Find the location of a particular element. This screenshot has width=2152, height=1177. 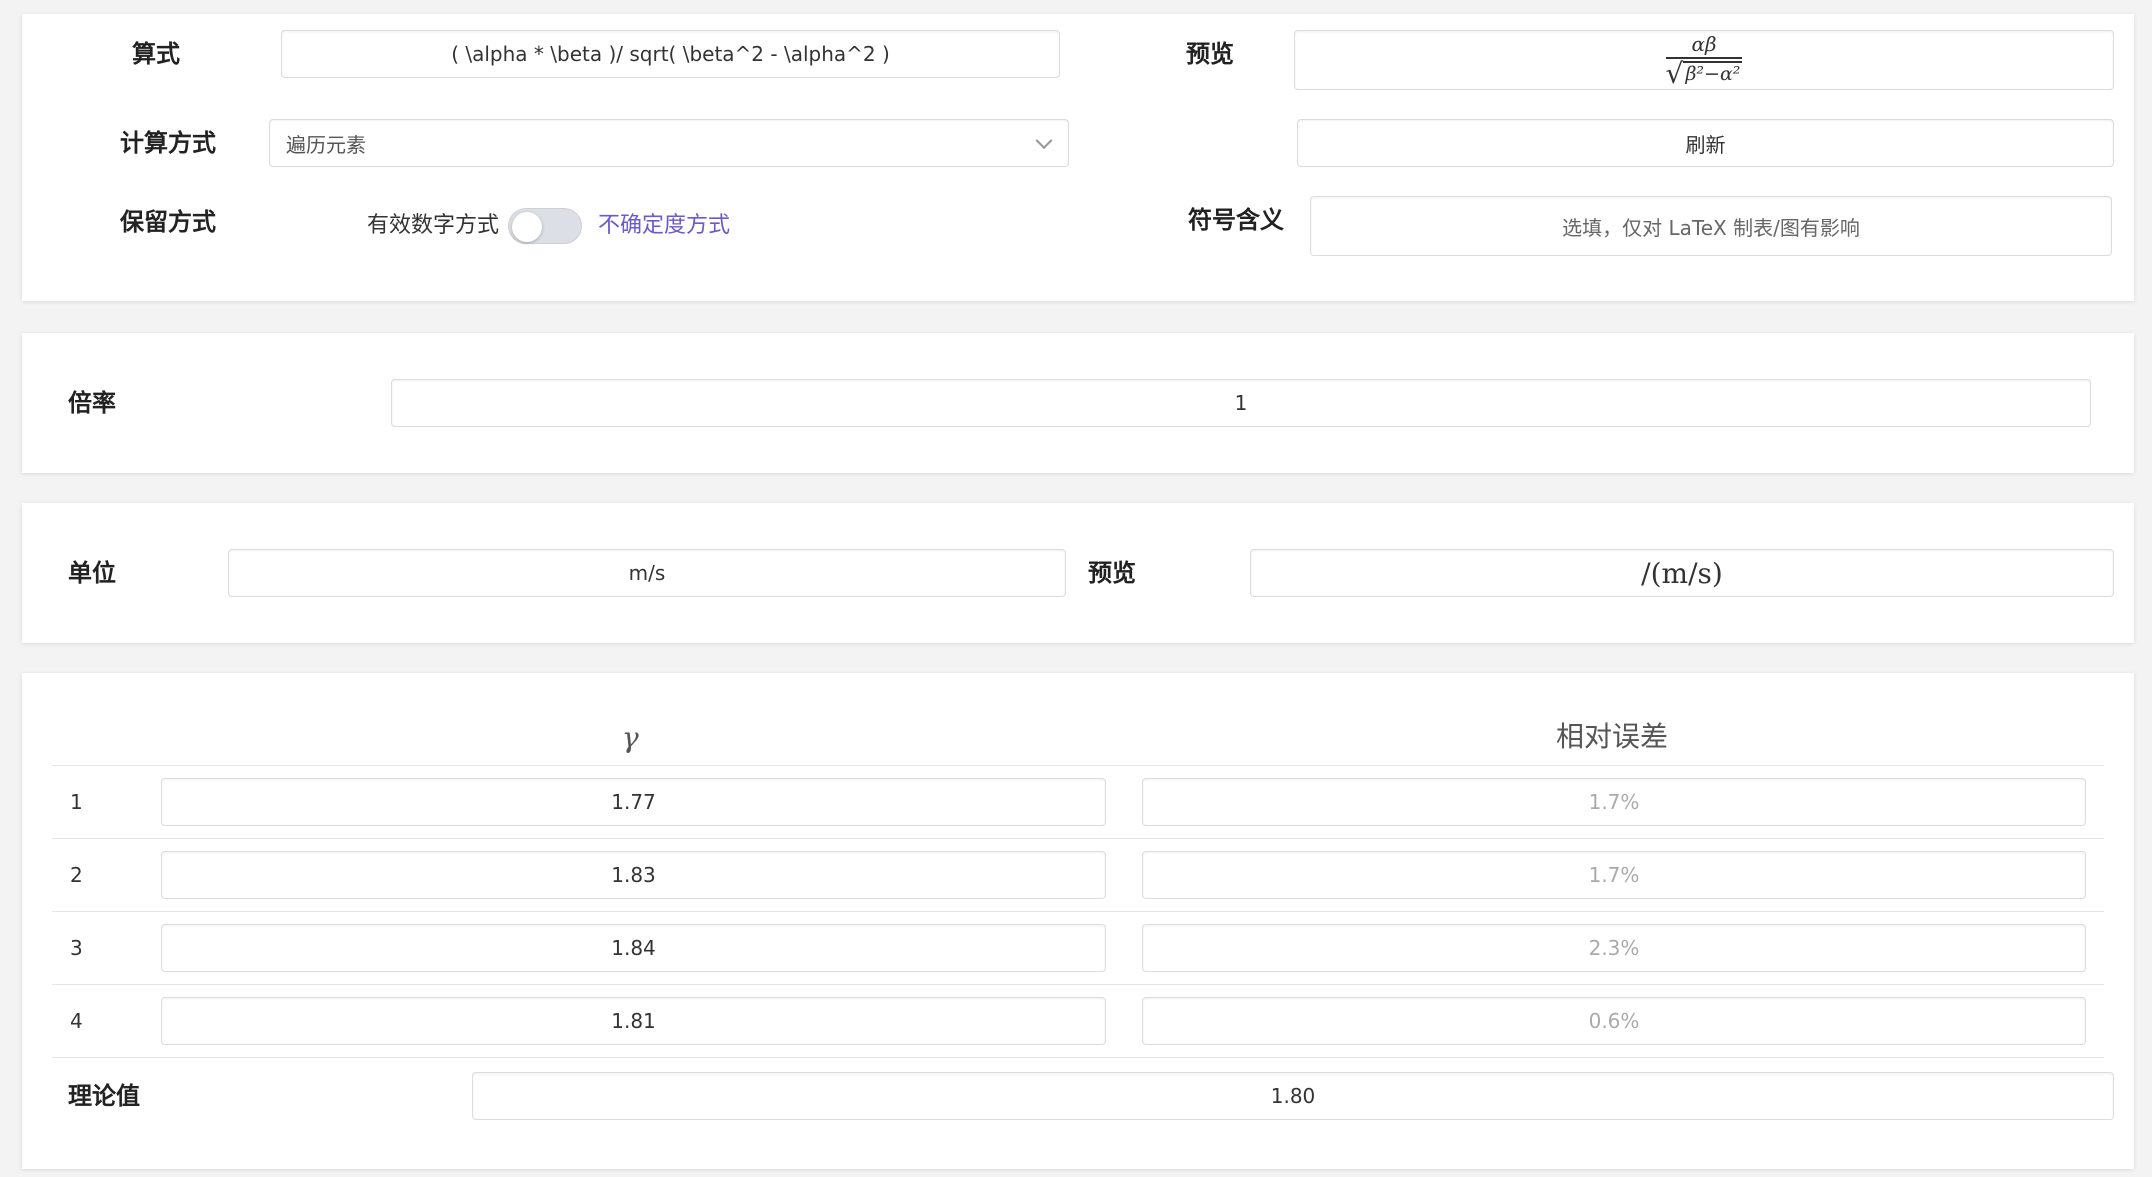

row-index: 4 is located at coordinates (76, 1021).